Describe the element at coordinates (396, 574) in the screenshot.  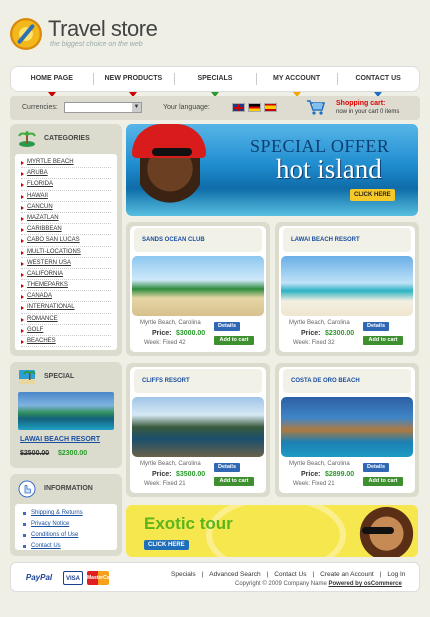
I see `footer-link-log-in: Log In` at that location.